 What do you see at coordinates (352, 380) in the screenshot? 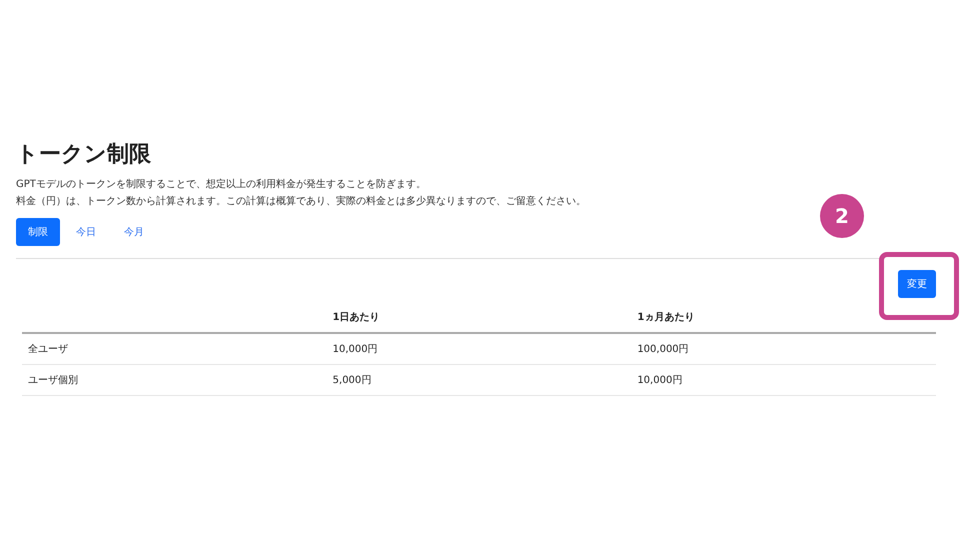
I see `table-cell: 5,000円` at bounding box center [352, 380].